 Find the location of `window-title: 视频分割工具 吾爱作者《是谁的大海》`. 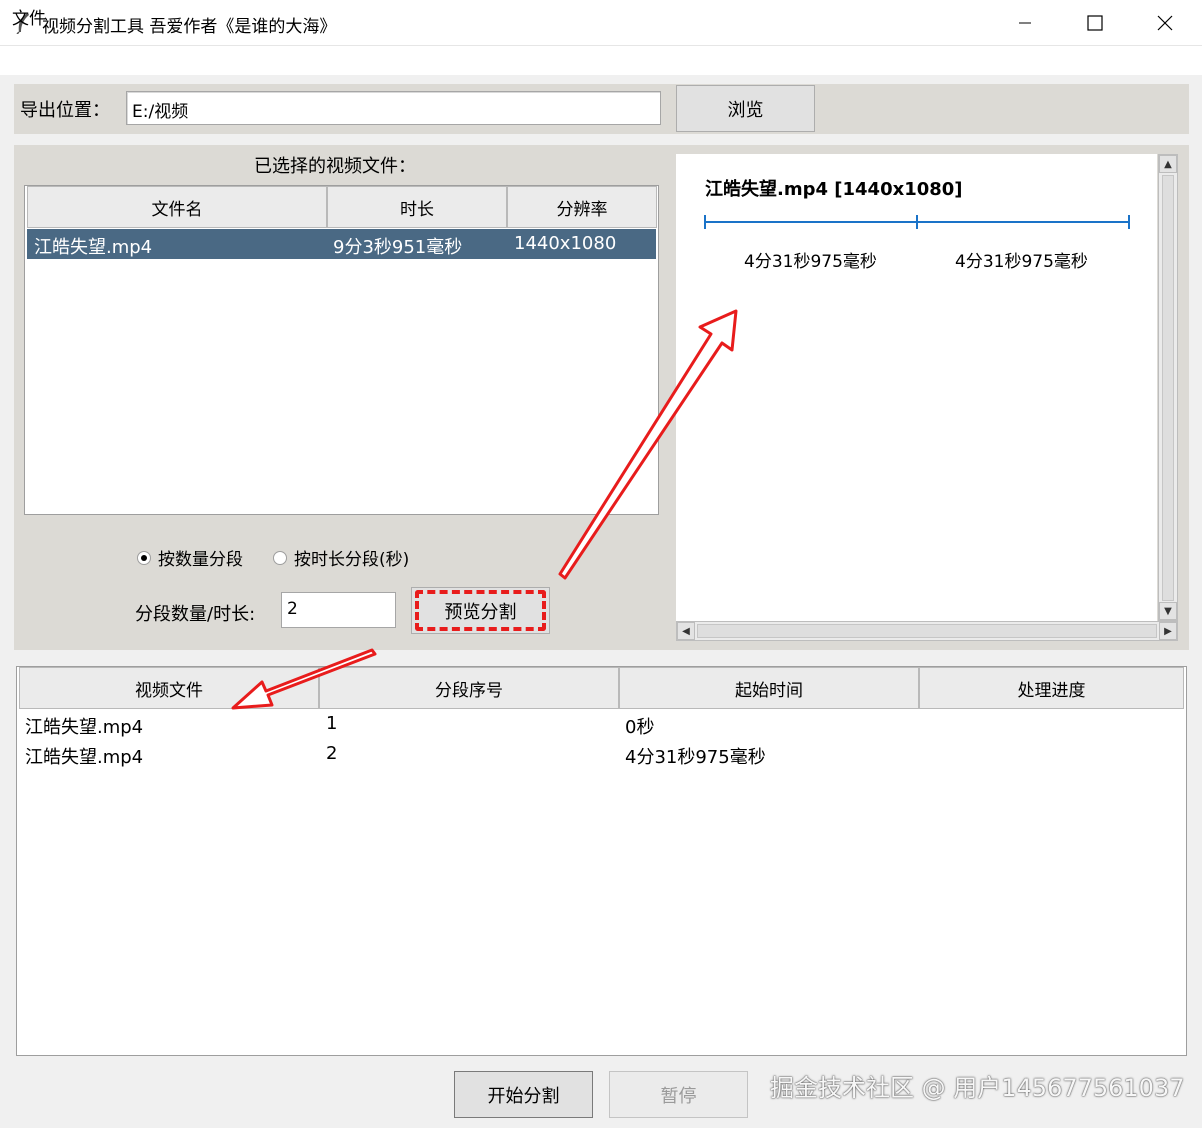

window-title: 视频分割工具 吾爱作者《是谁的大海》 is located at coordinates (189, 27).